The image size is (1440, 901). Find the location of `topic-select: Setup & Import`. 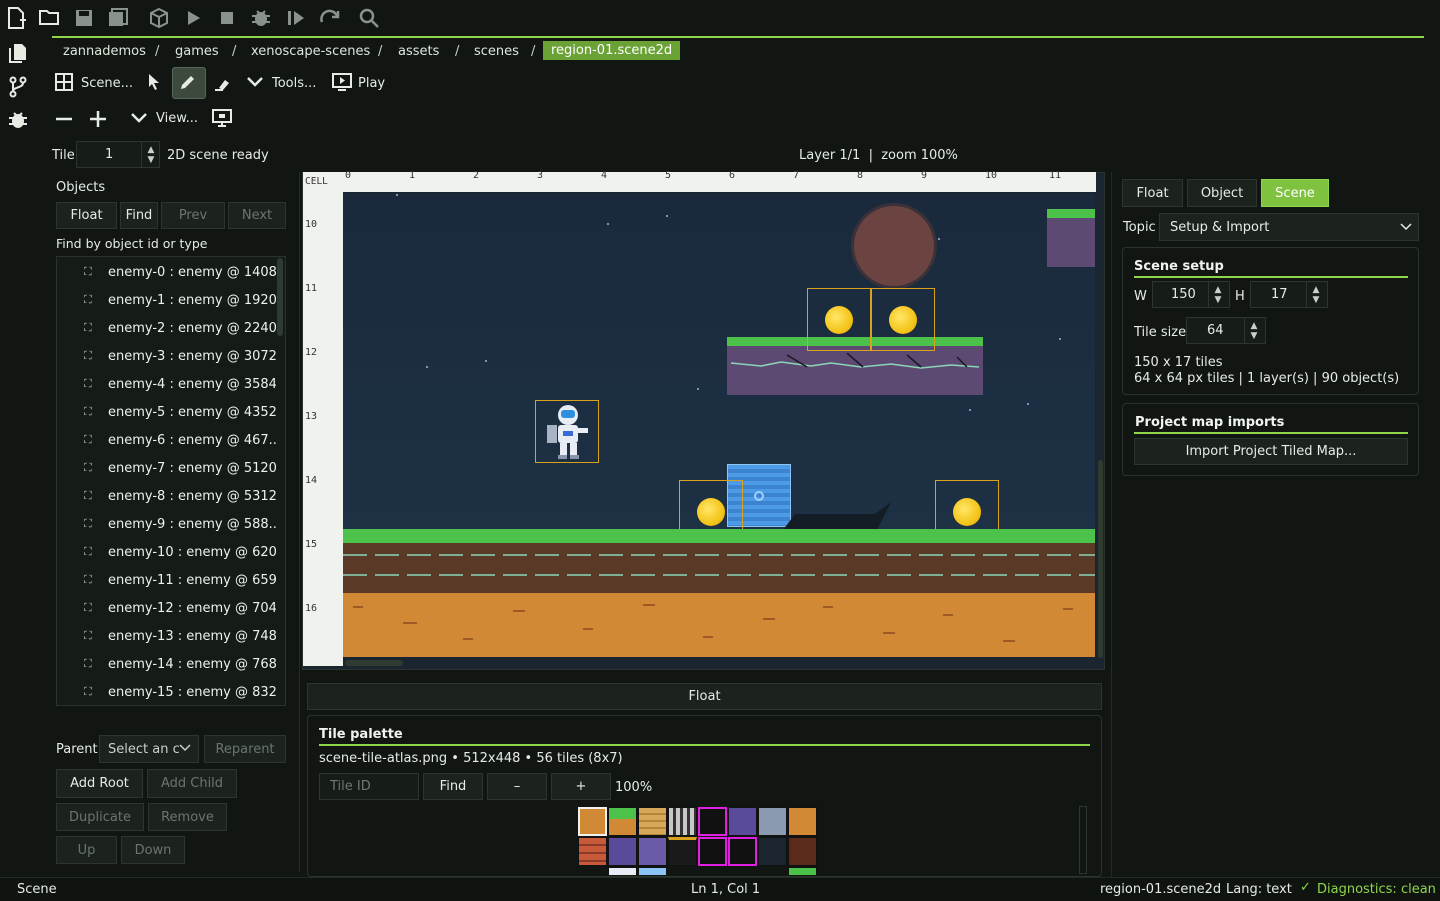

topic-select: Setup & Import is located at coordinates (1289, 227).